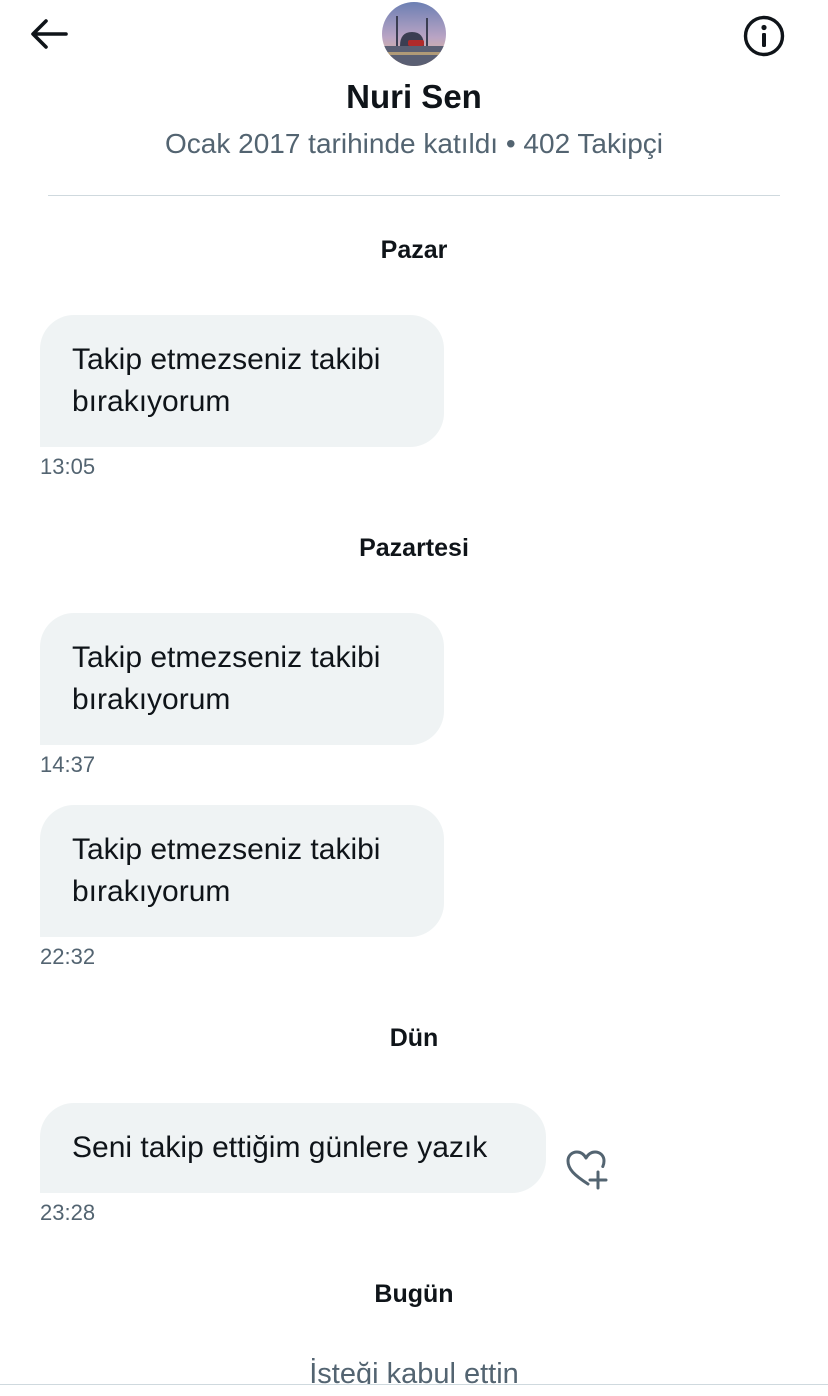  I want to click on day-separator: Dün, so click(414, 1038).